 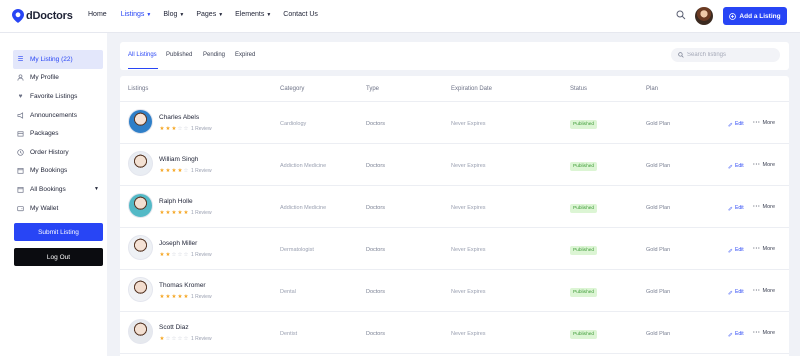 What do you see at coordinates (58, 96) in the screenshot?
I see `sidebar-item-favorite-listings: ♥ Favorite Listings` at bounding box center [58, 96].